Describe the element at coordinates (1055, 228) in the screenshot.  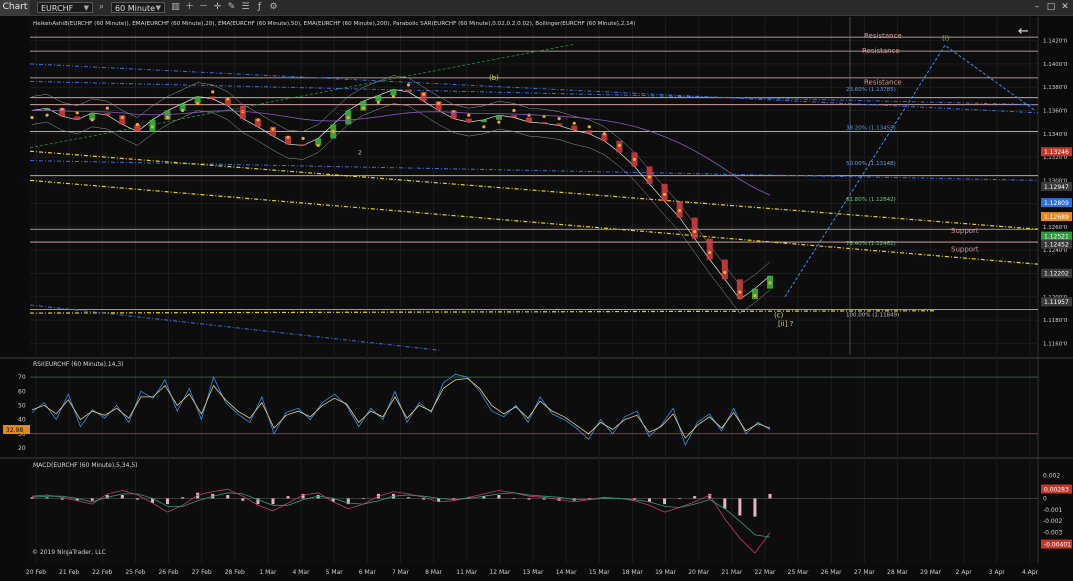
I see `price-tick-label: 1.1260'0` at that location.